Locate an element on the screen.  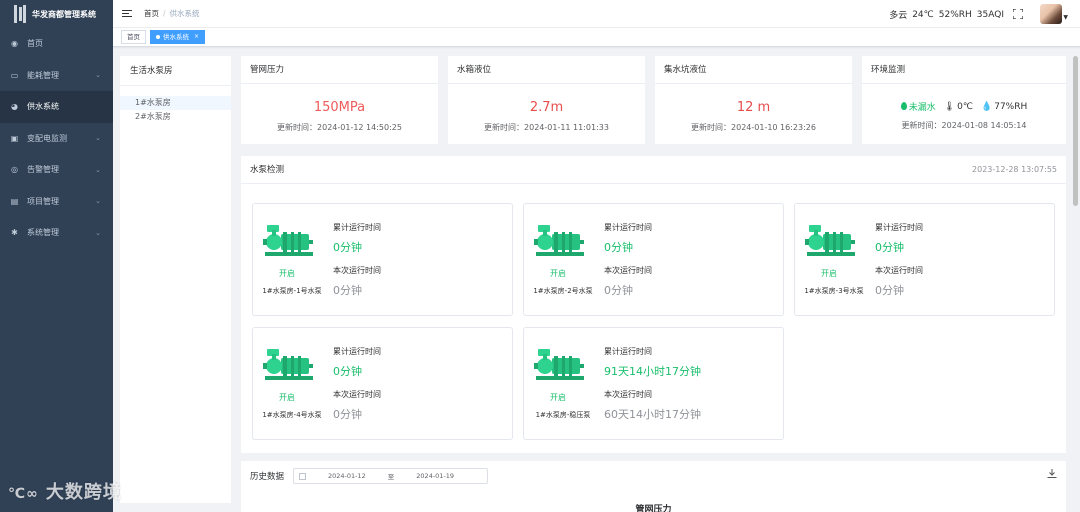
pit-update-time: 更新时间：2024-01-10 16:23:26 is located at coordinates (753, 127).